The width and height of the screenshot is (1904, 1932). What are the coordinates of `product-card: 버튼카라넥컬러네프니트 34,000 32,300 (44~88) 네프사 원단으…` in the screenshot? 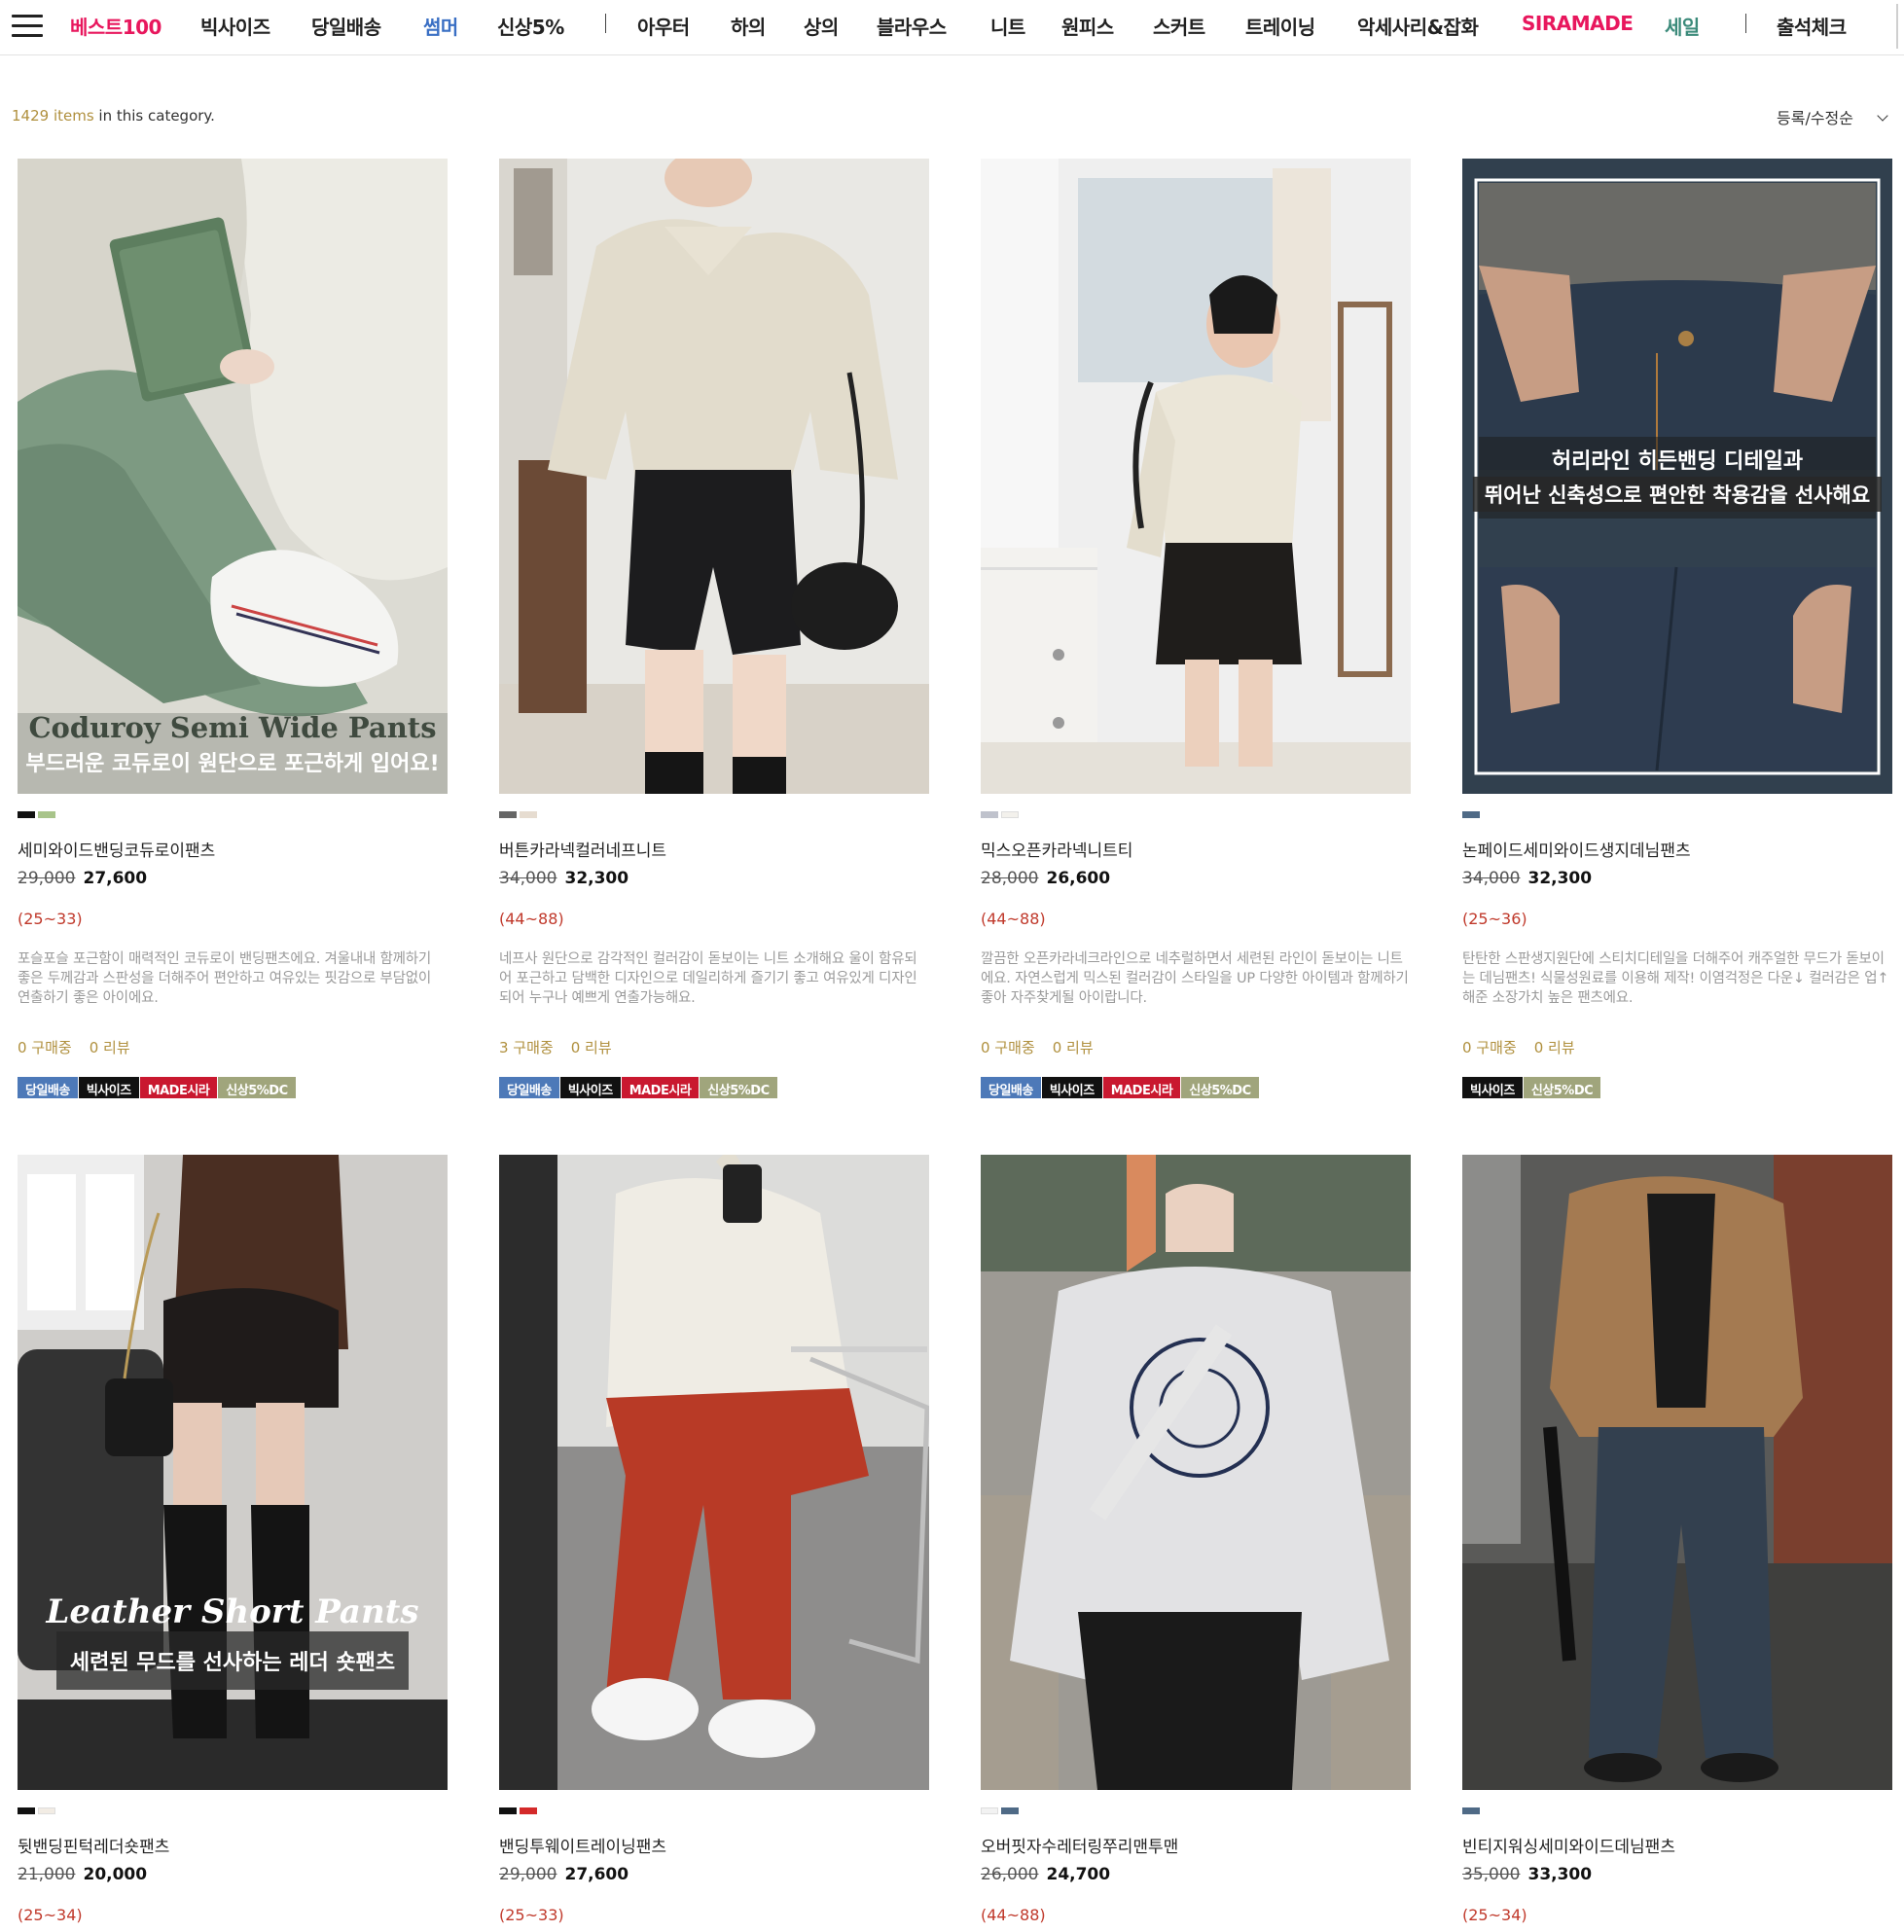 It's located at (714, 628).